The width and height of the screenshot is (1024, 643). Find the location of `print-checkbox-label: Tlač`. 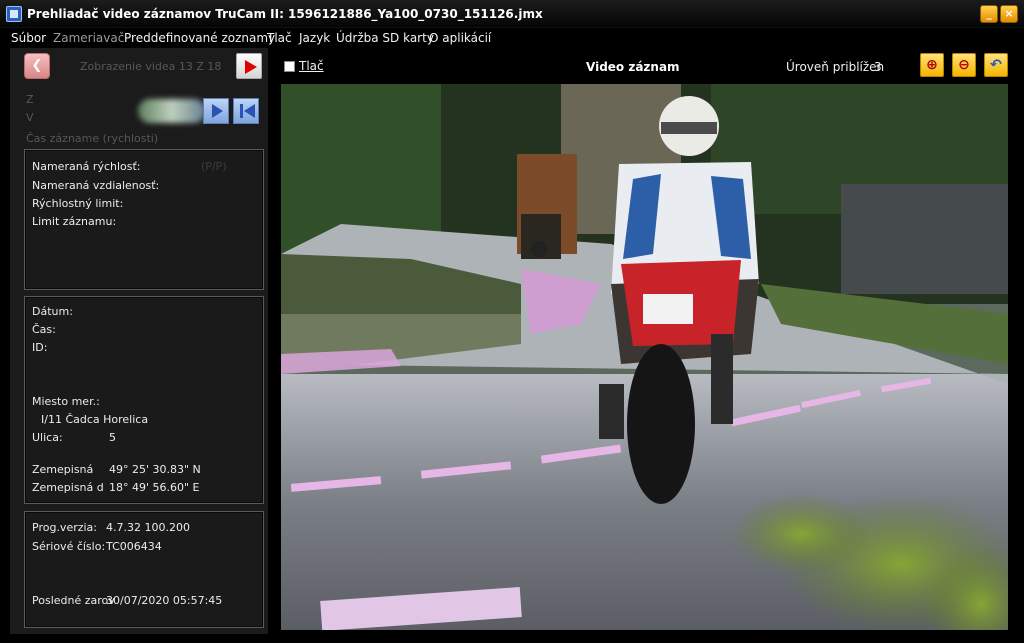

print-checkbox-label: Tlač is located at coordinates (311, 66).